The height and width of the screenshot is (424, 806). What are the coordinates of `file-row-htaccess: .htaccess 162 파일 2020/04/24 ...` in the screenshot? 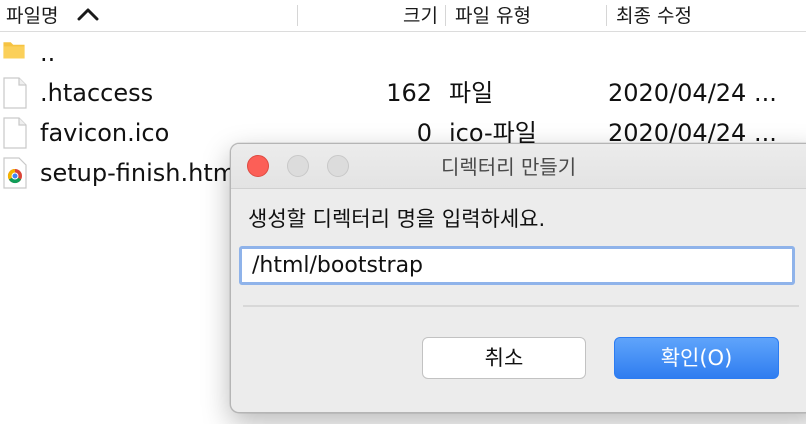 It's located at (403, 93).